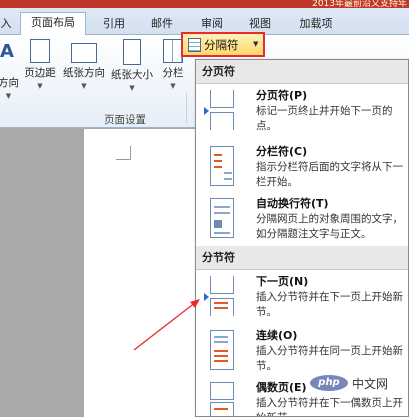 The height and width of the screenshot is (417, 409). What do you see at coordinates (329, 226) in the screenshot?
I see `menu-item-description: 分隔网页上的对象周围的文字，如分隔题注文字与正文。` at bounding box center [329, 226].